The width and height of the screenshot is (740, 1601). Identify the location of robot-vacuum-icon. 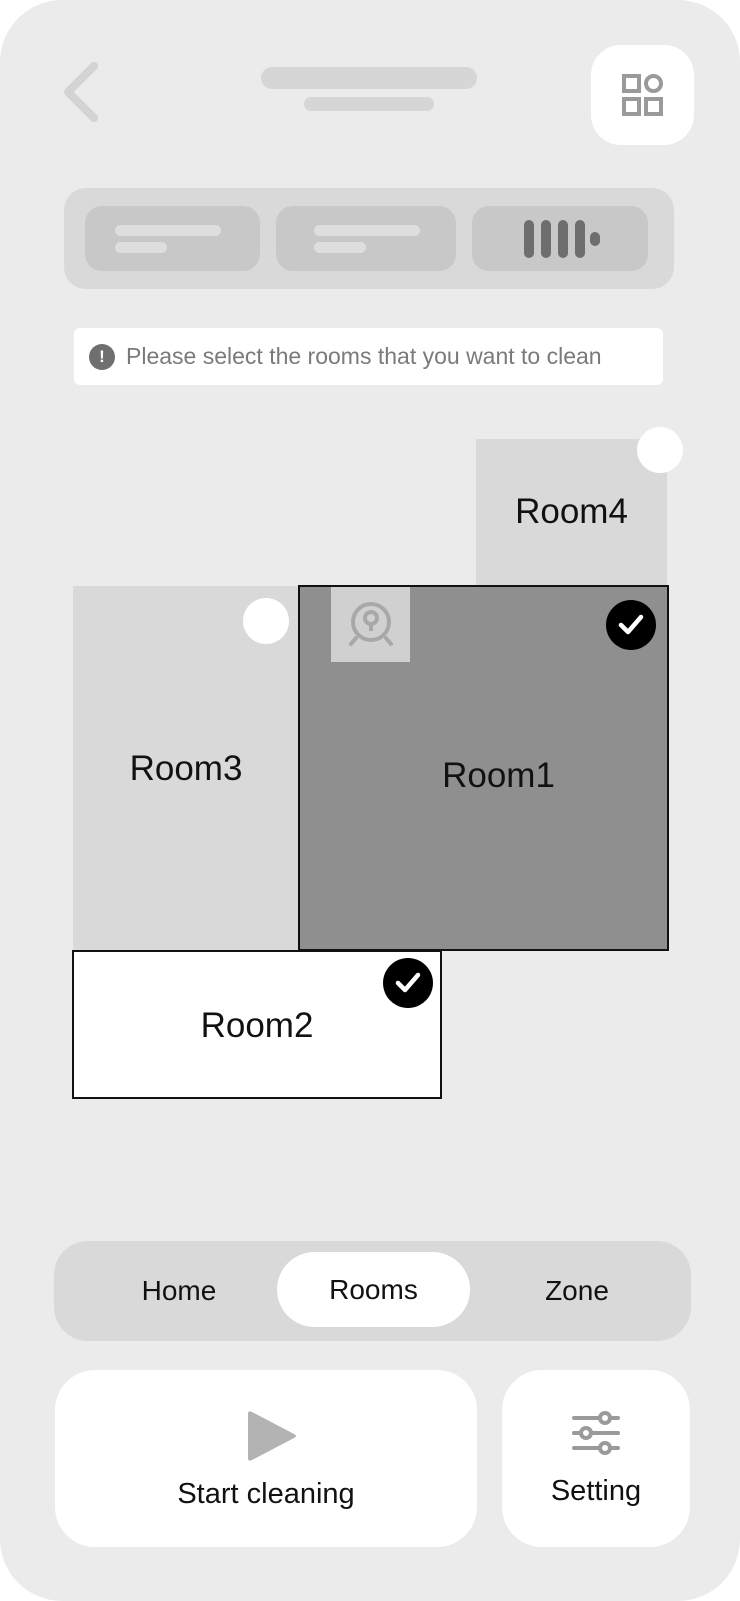
(371, 624).